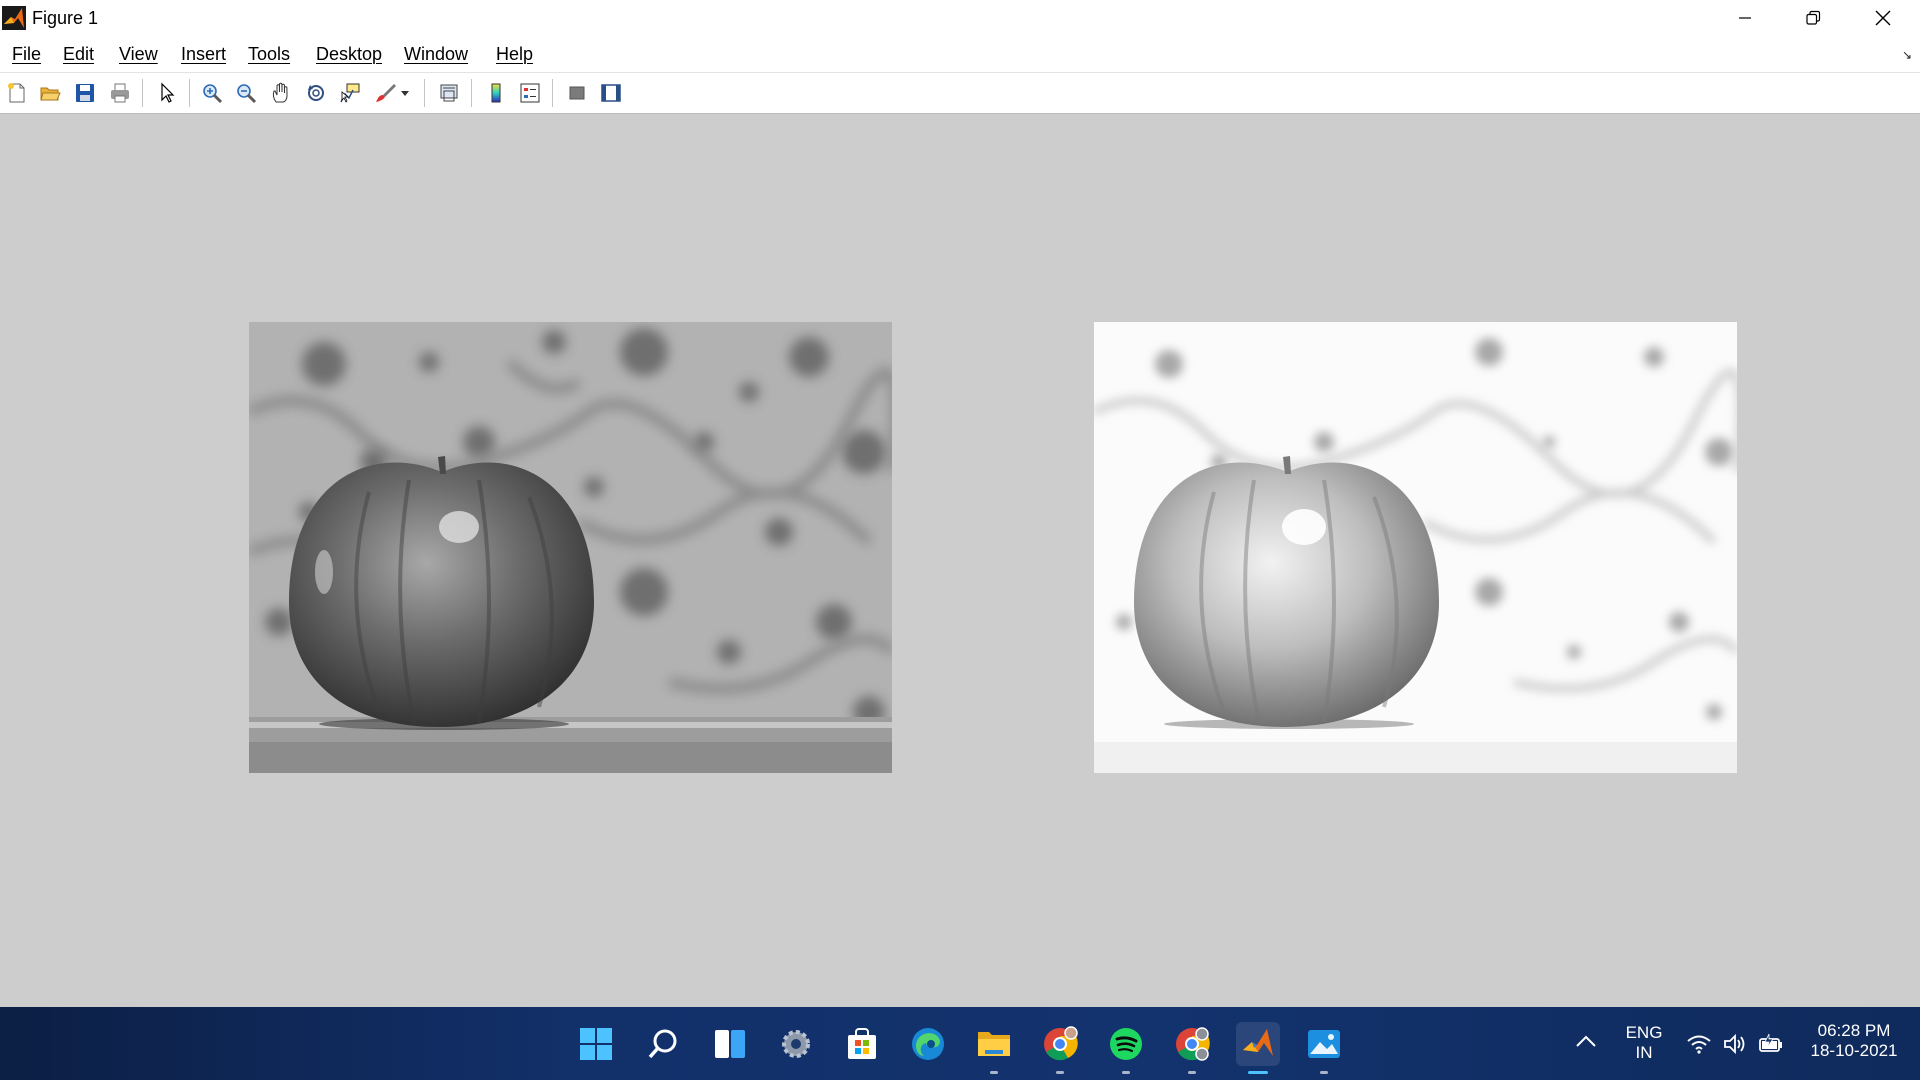 This screenshot has width=1920, height=1080. Describe the element at coordinates (1699, 1044) in the screenshot. I see `wifi-icon` at that location.